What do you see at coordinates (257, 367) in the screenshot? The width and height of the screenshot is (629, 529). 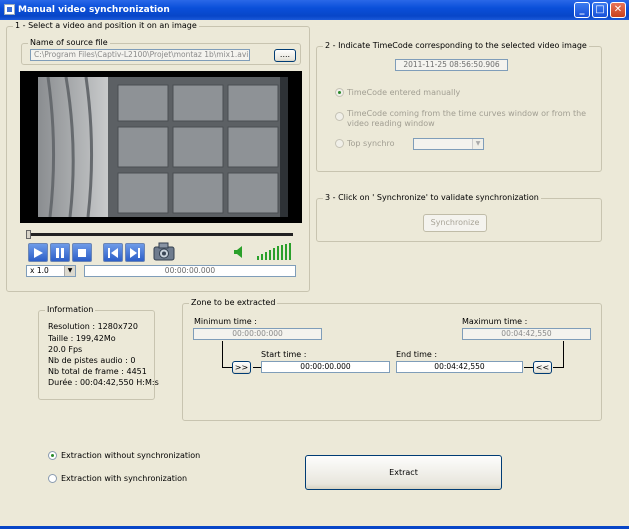 I see `connector-start` at bounding box center [257, 367].